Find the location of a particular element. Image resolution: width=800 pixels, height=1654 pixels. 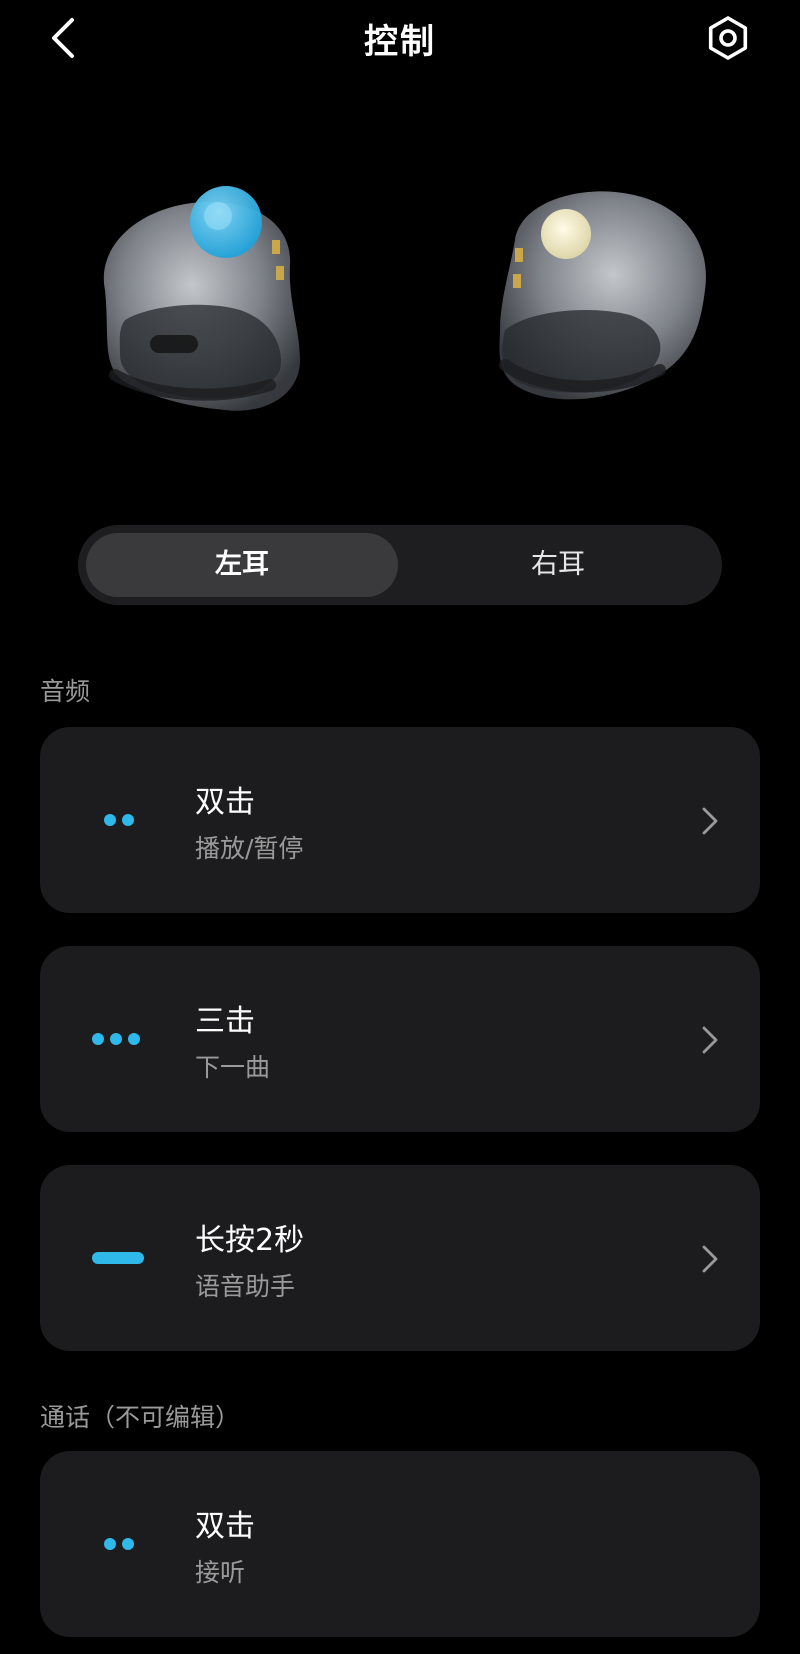

control-item-long-press: 长按2秒 语音助手 is located at coordinates (400, 1258).